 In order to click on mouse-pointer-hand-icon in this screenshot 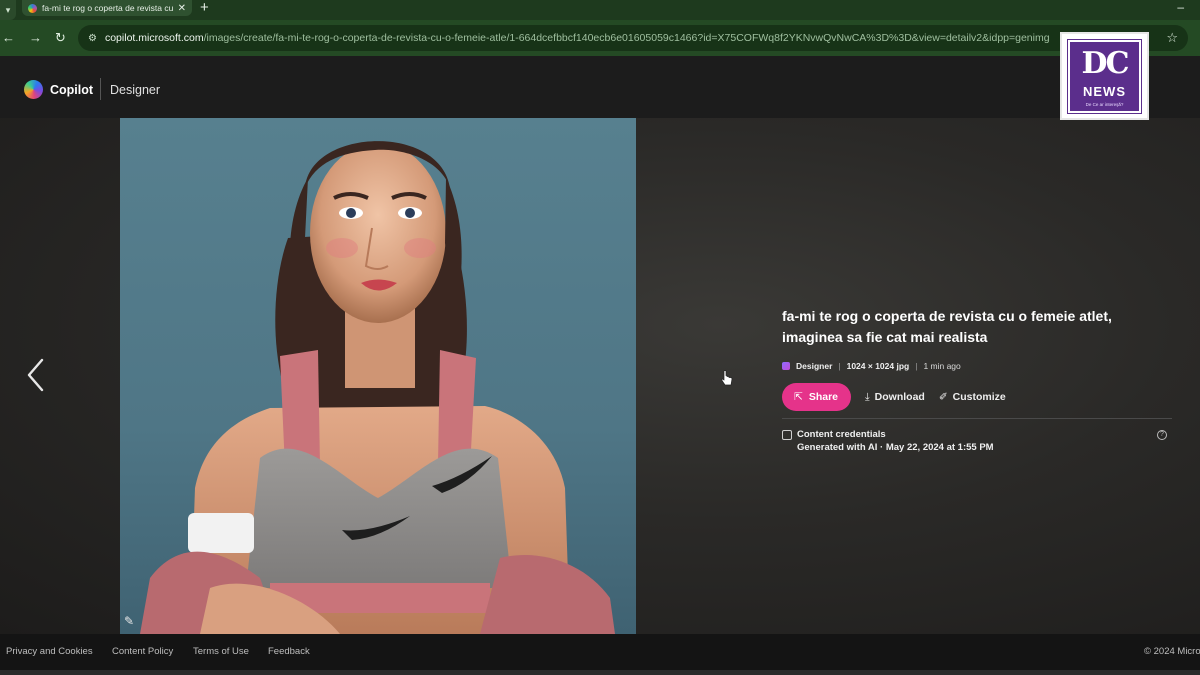, I will do `click(727, 378)`.